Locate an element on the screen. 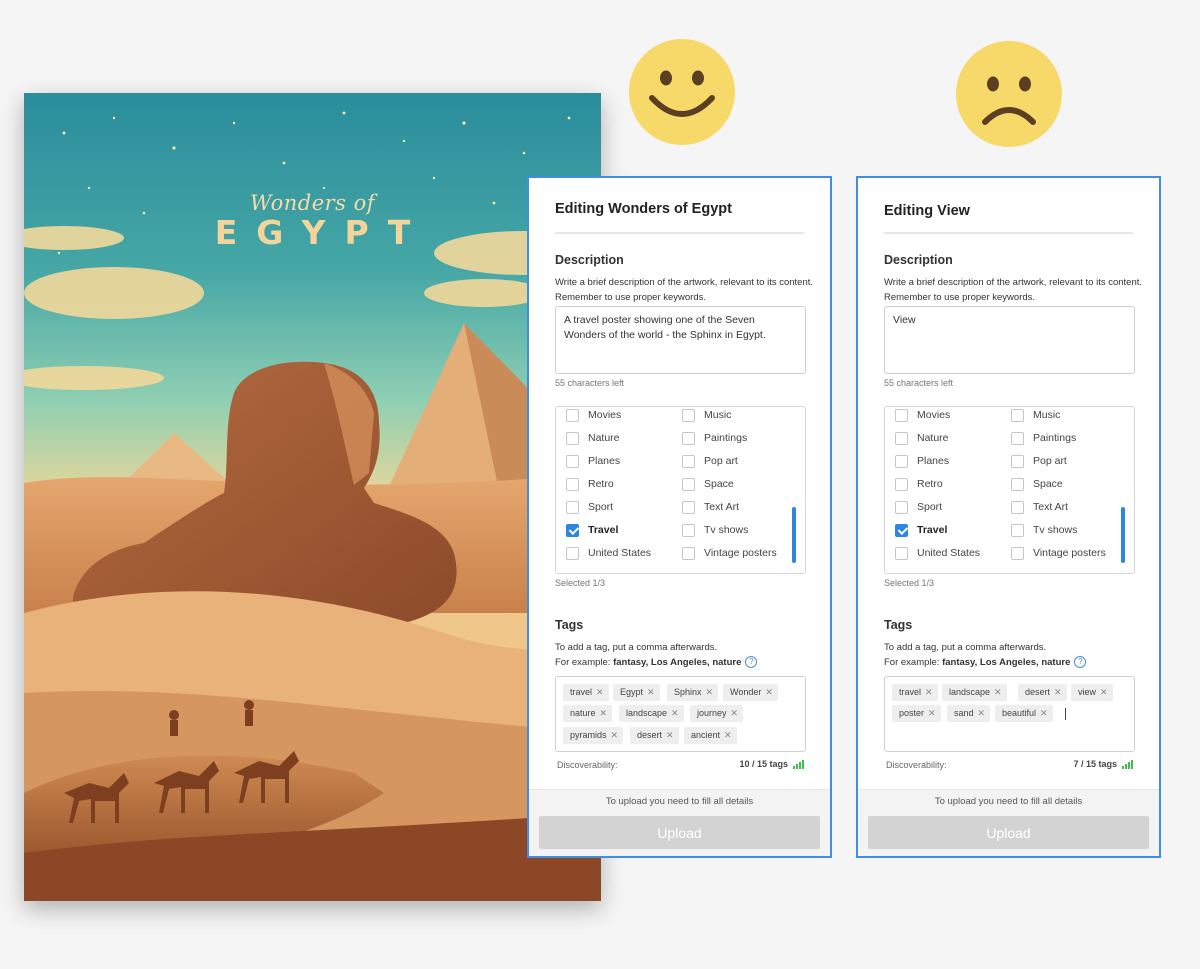 This screenshot has width=1200, height=969. tag-chip: journey ✕ is located at coordinates (717, 713).